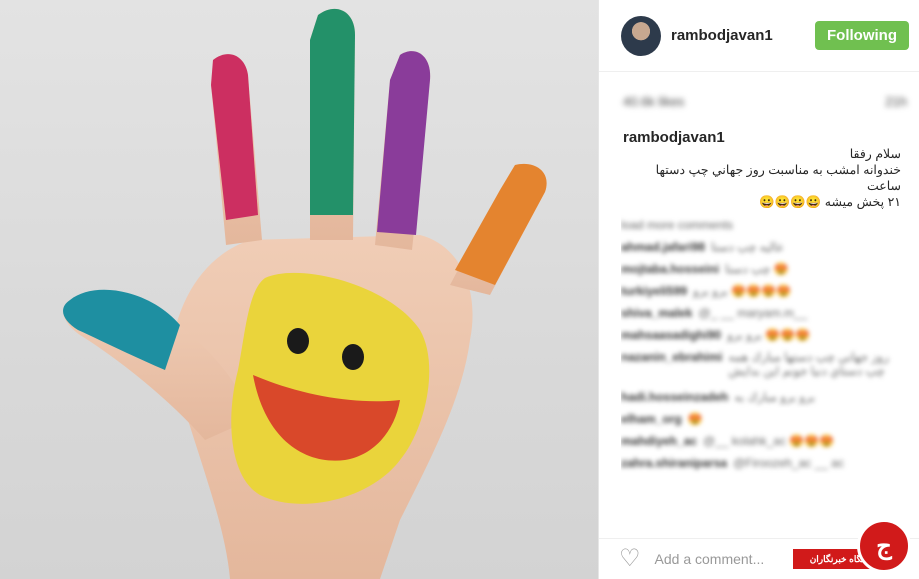 This screenshot has height=579, width=919. I want to click on comment-row: shiva_malek @_ __ maryam.m__, so click(765, 313).